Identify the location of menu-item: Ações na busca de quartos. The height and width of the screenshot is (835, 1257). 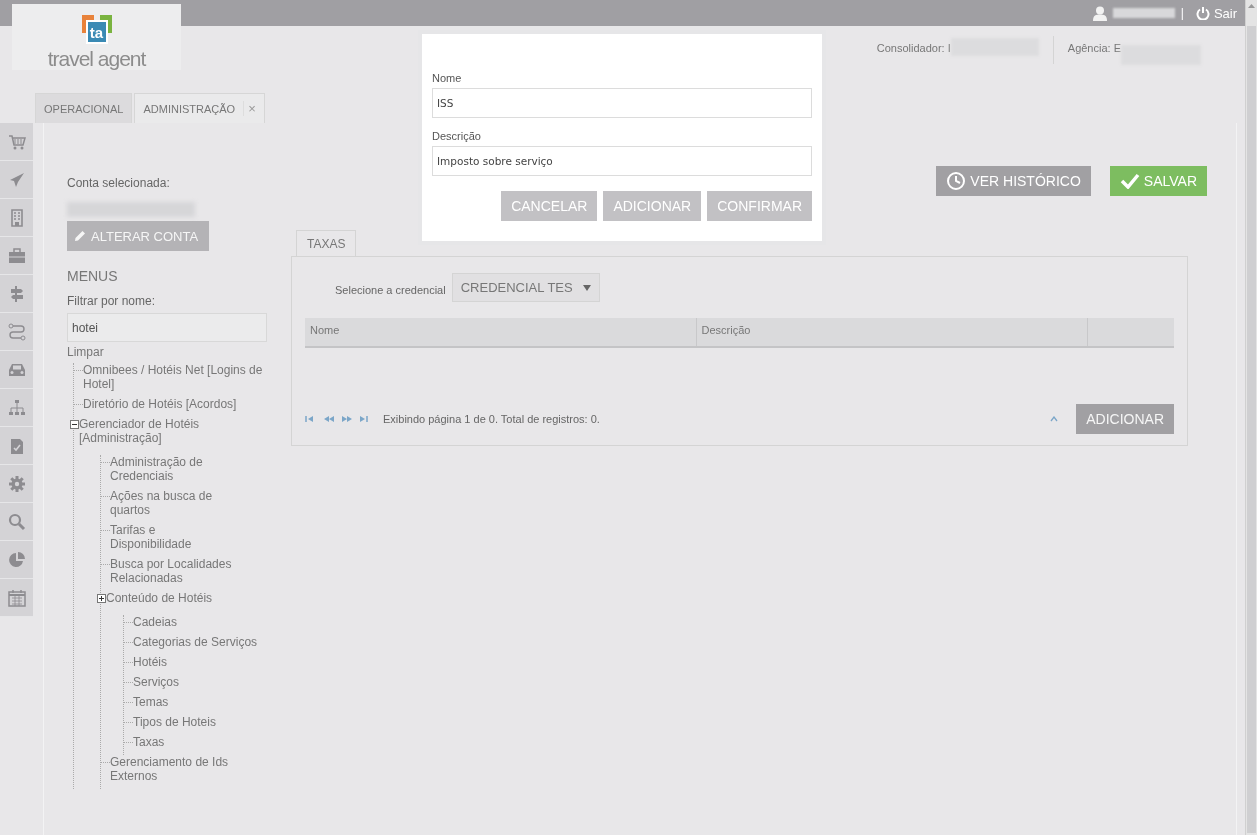
(175, 503).